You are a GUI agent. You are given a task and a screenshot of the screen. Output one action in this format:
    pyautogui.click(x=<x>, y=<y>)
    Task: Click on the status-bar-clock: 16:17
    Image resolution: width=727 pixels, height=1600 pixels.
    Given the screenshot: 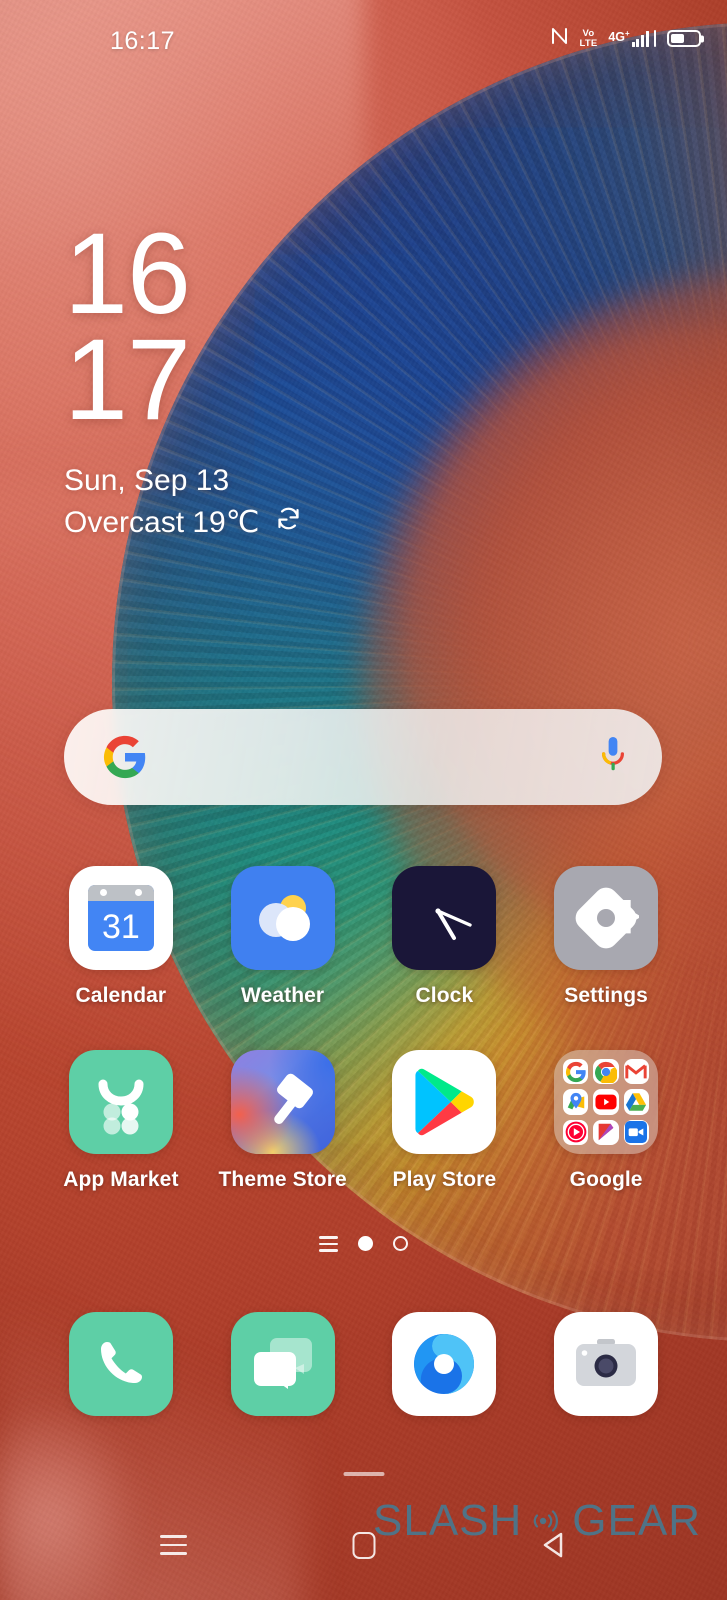 What is the action you would take?
    pyautogui.click(x=143, y=41)
    